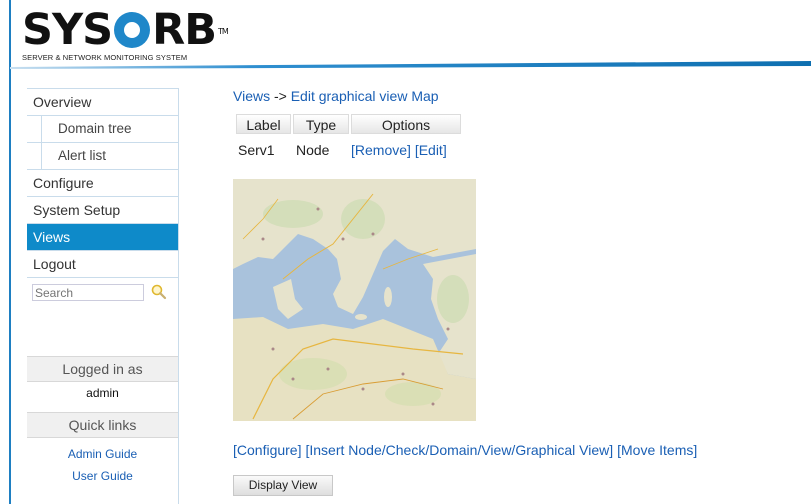  I want to click on sidebar-item-alert-list: Alert list, so click(102, 156).